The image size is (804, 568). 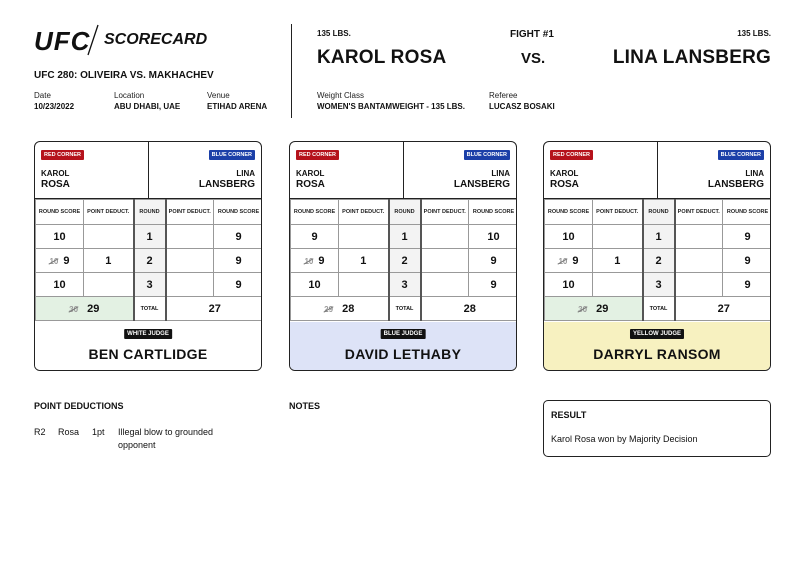 What do you see at coordinates (156, 39) in the screenshot?
I see `scorecard-title: SCORECARD` at bounding box center [156, 39].